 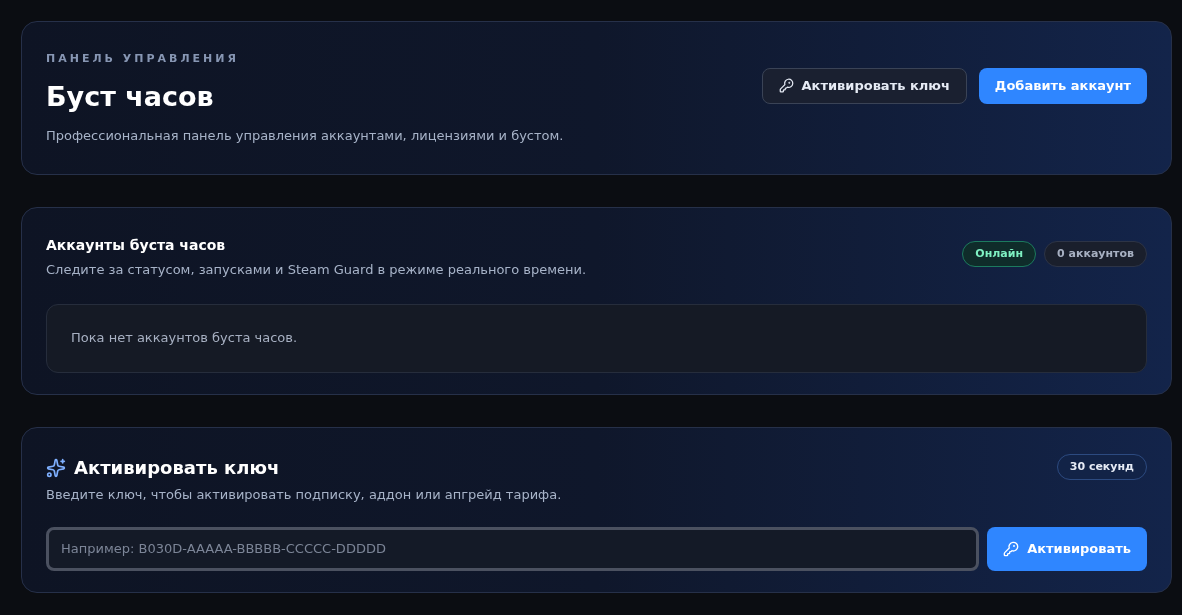 What do you see at coordinates (304, 495) in the screenshot?
I see `section-subtitle: Введите ключ, чтобы активировать подписку, аддон или апгрейд тарифа.` at bounding box center [304, 495].